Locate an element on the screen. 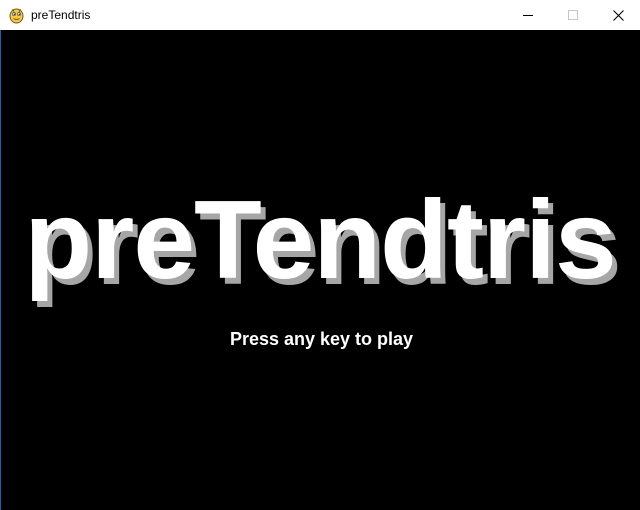  close-button is located at coordinates (617, 15).